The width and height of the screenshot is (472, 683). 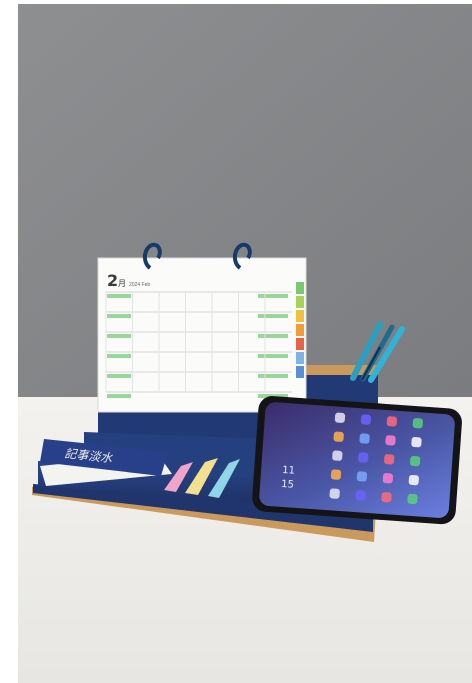 I want to click on phone-screen, so click(x=357, y=460).